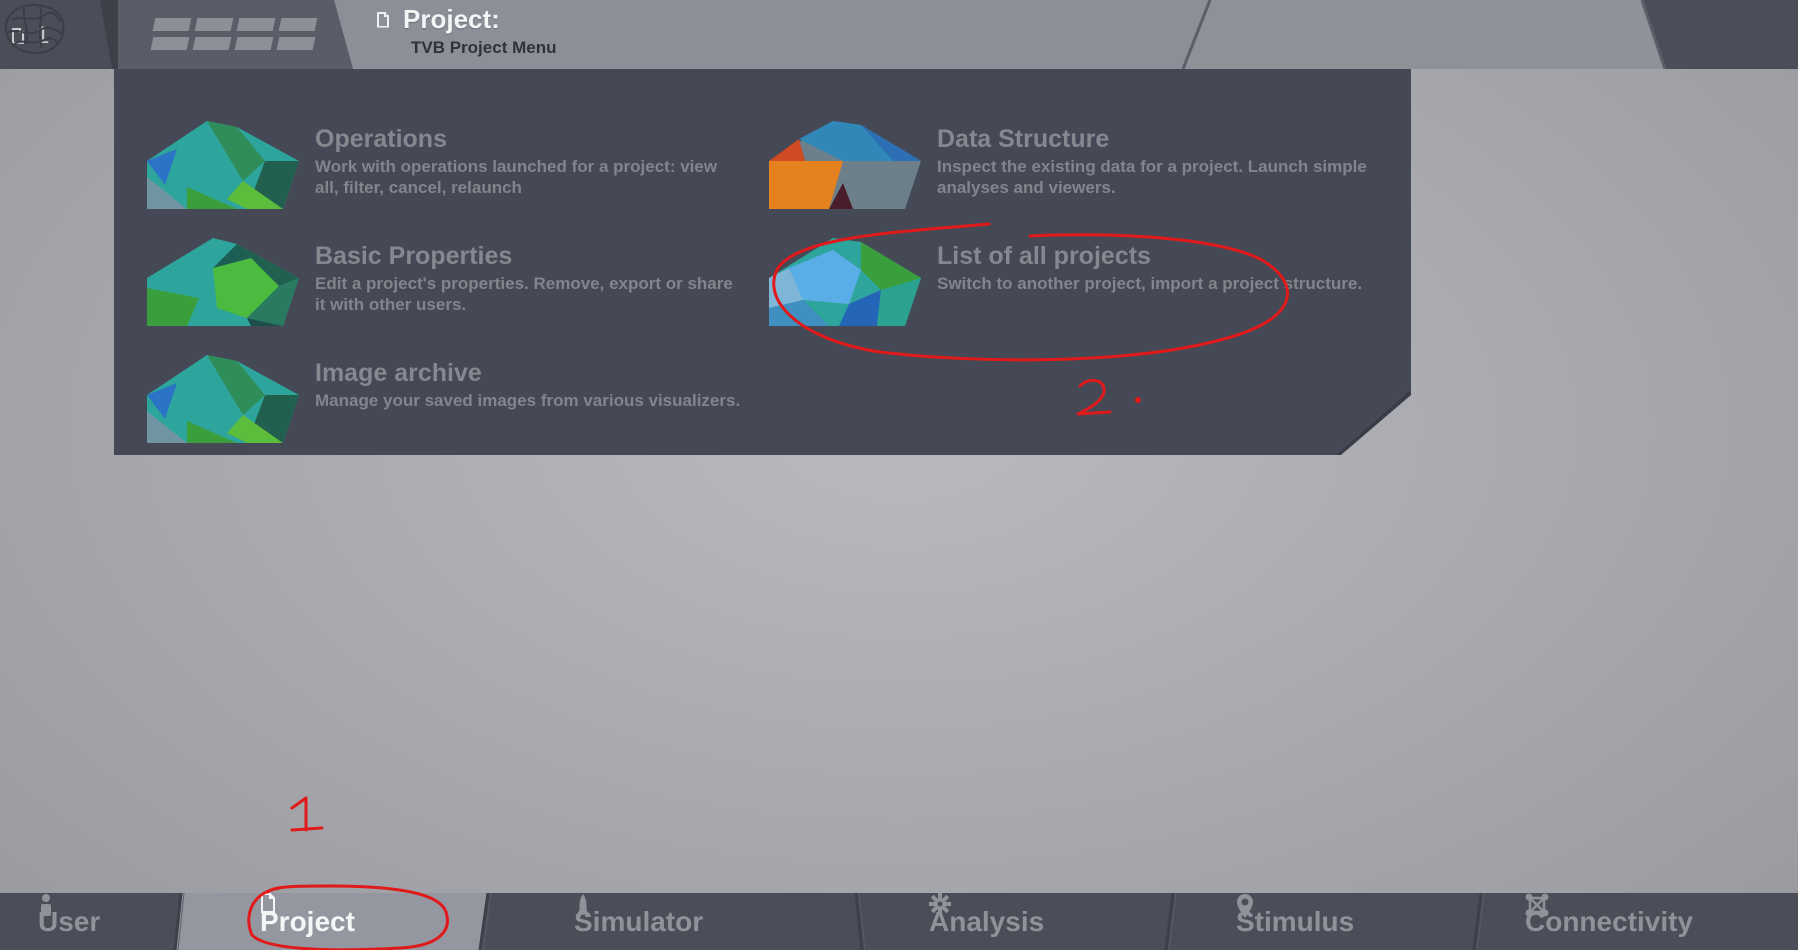 Image resolution: width=1798 pixels, height=950 pixels. What do you see at coordinates (69, 921) in the screenshot?
I see `nav-tab-user: User` at bounding box center [69, 921].